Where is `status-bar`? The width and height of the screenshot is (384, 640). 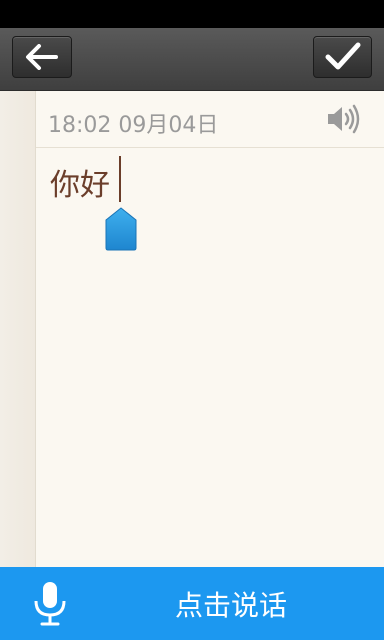
status-bar is located at coordinates (192, 14).